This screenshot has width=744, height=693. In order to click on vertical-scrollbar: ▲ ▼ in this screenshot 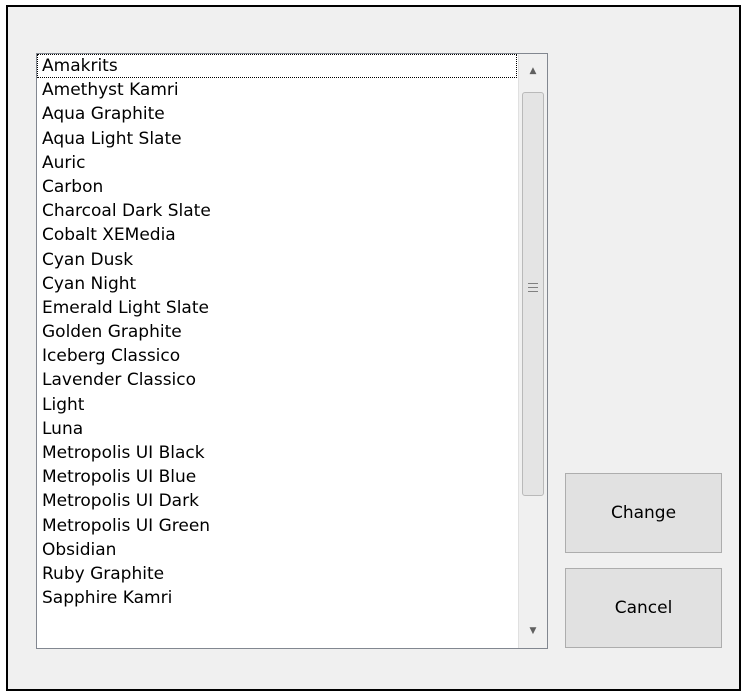, I will do `click(532, 351)`.